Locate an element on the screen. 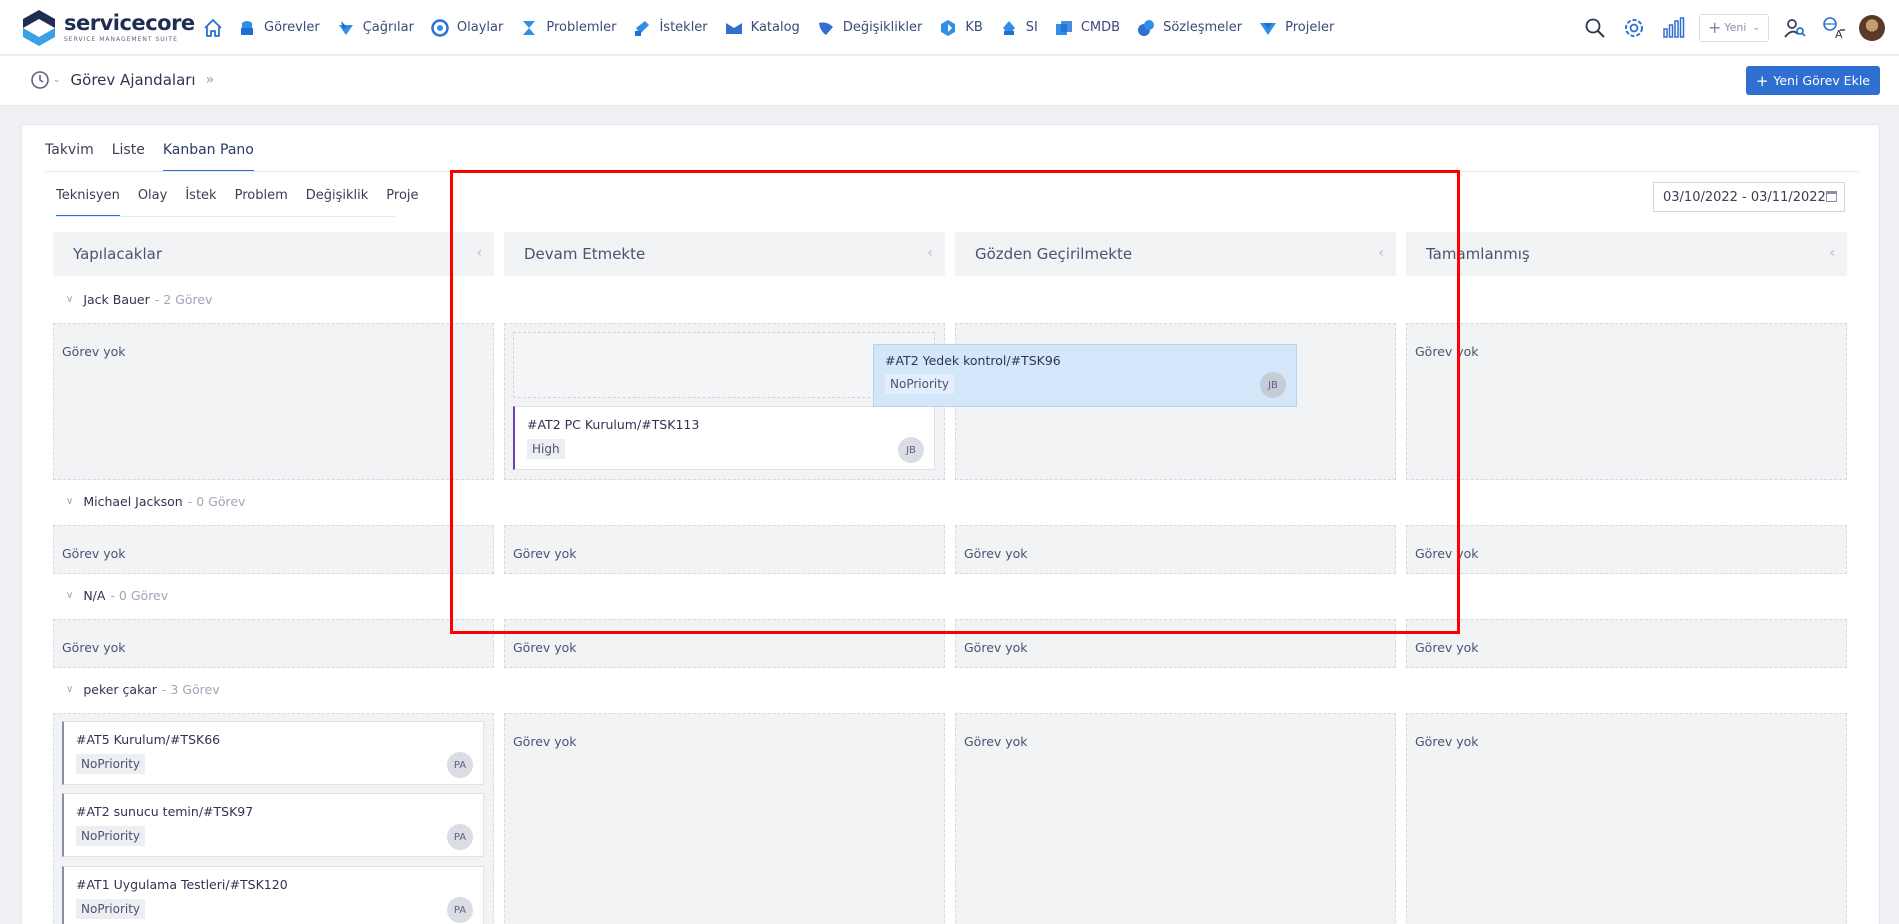 The height and width of the screenshot is (924, 1899). swimlane-header-michael-jackson: ∨ Michael Jackson - 0 Görev is located at coordinates (155, 501).